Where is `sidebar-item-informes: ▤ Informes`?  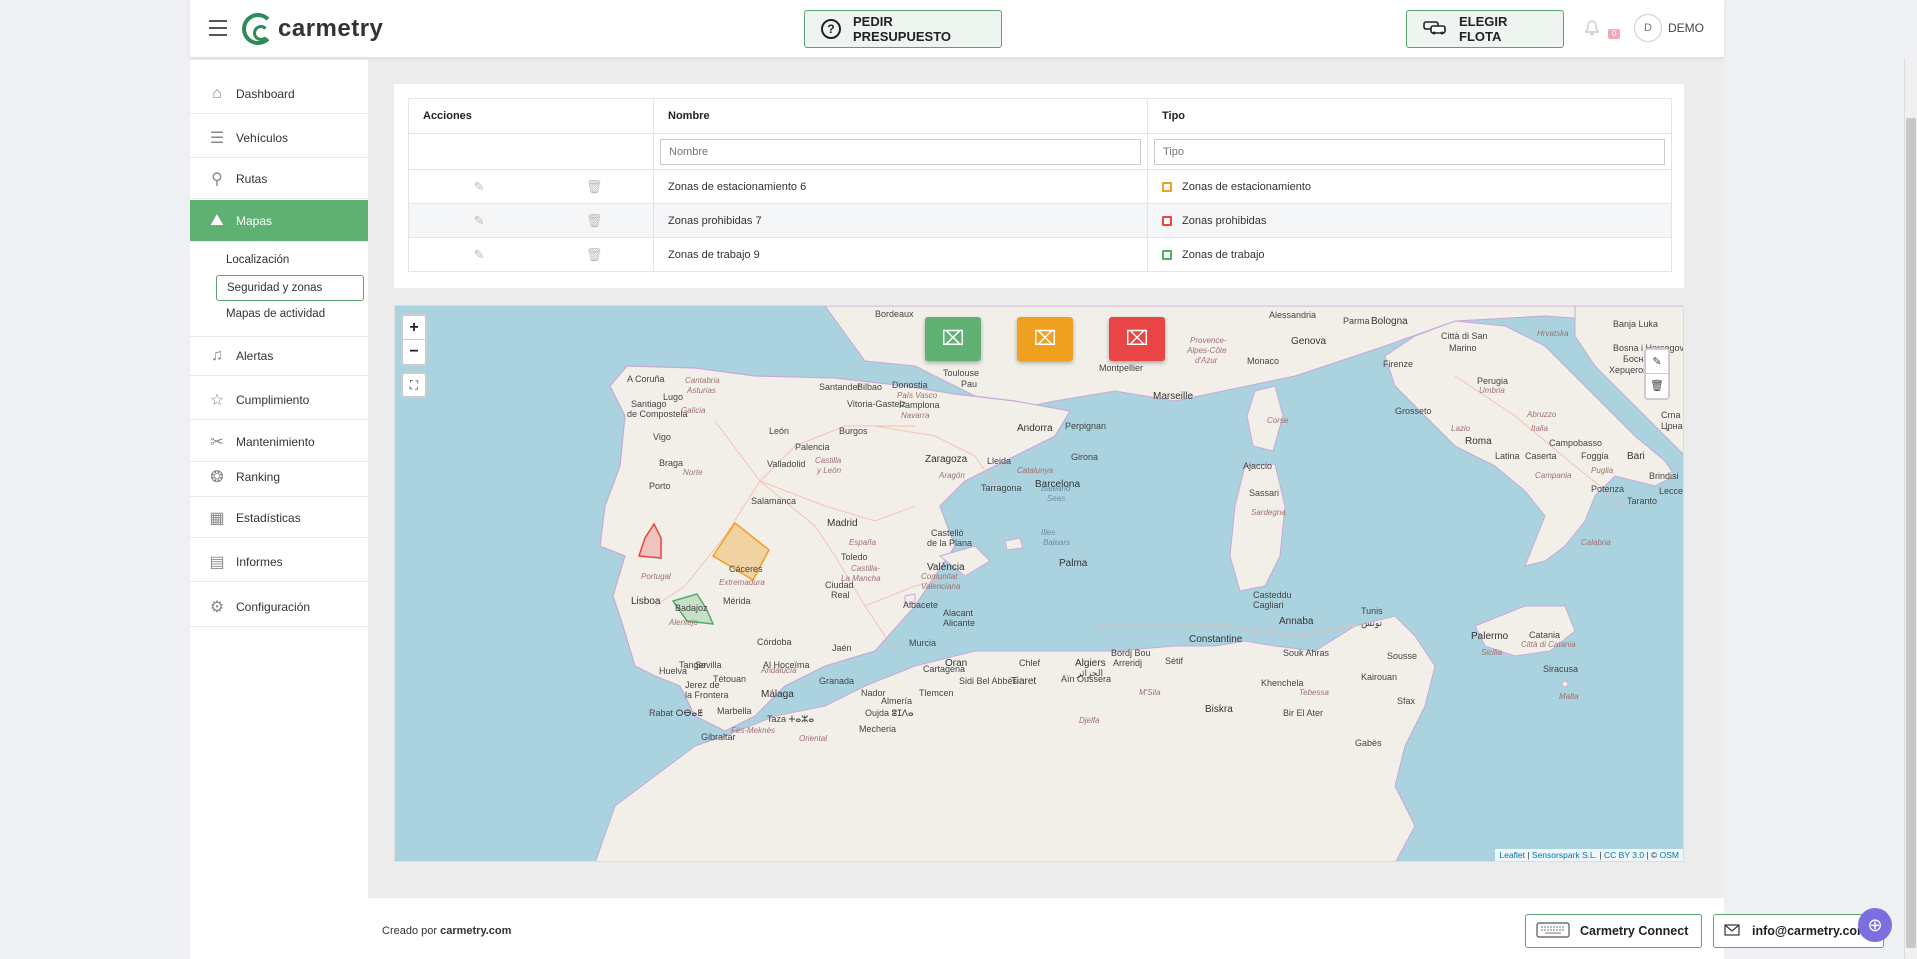 sidebar-item-informes: ▤ Informes is located at coordinates (279, 562).